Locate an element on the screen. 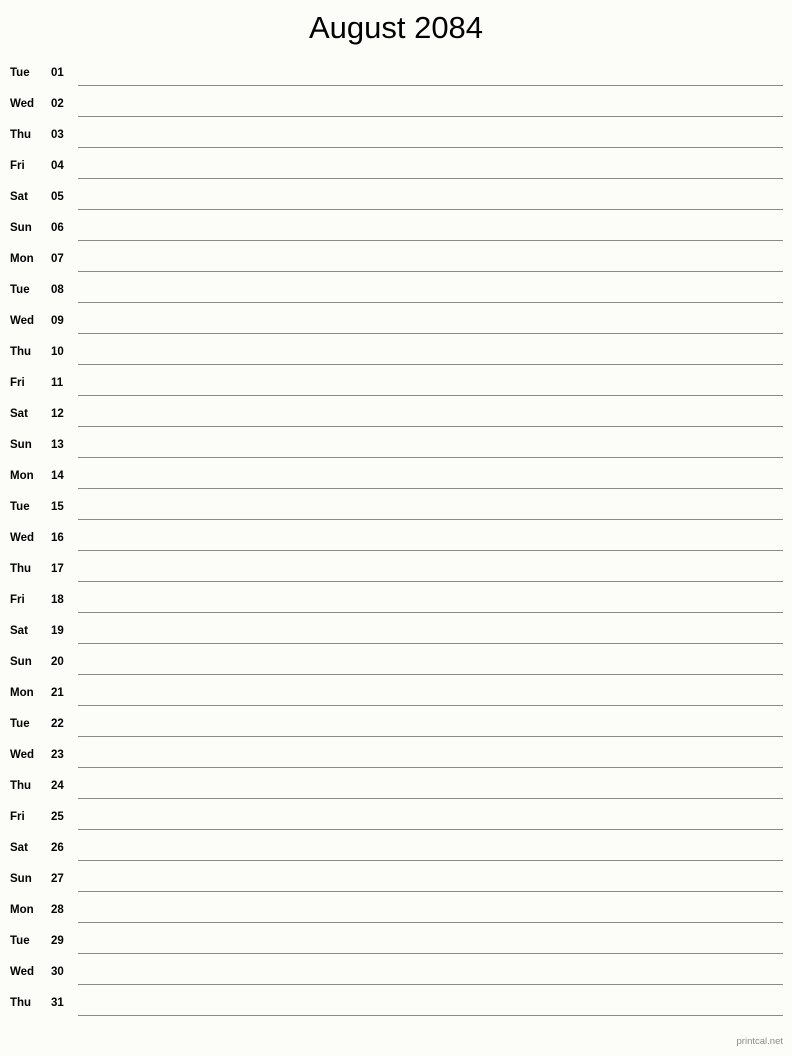 This screenshot has width=792, height=1056. day-number-label: 25 is located at coordinates (57, 817).